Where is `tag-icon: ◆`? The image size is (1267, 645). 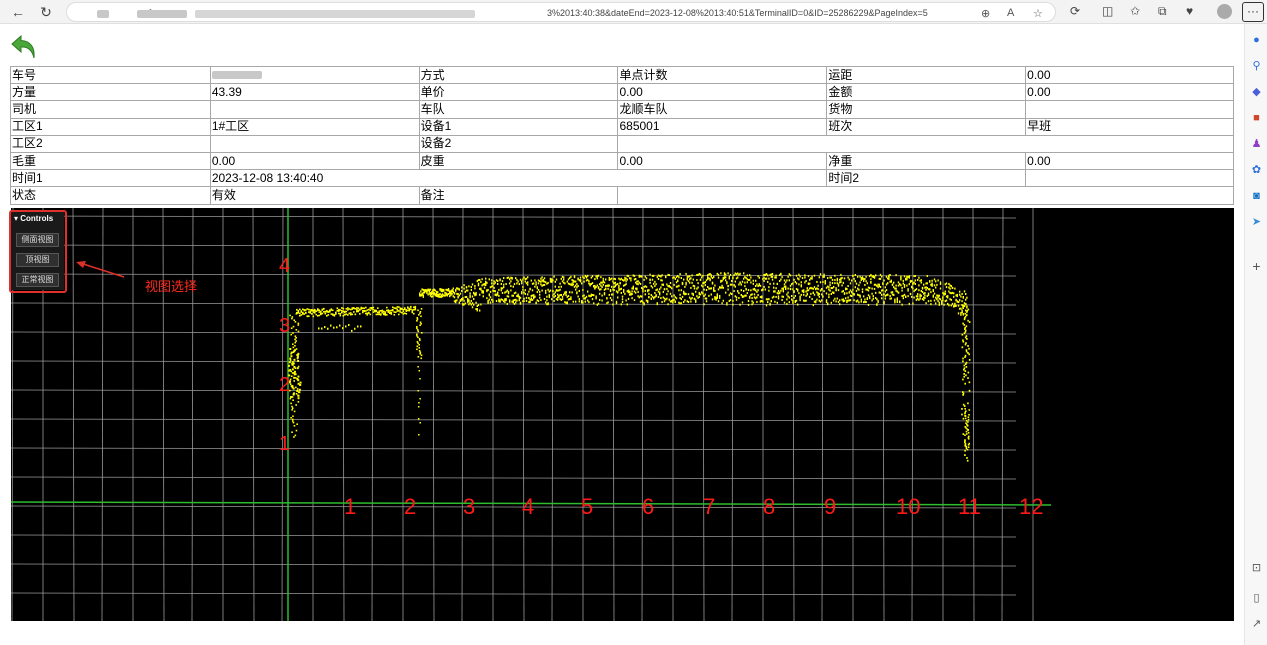
tag-icon: ◆ is located at coordinates (1256, 92).